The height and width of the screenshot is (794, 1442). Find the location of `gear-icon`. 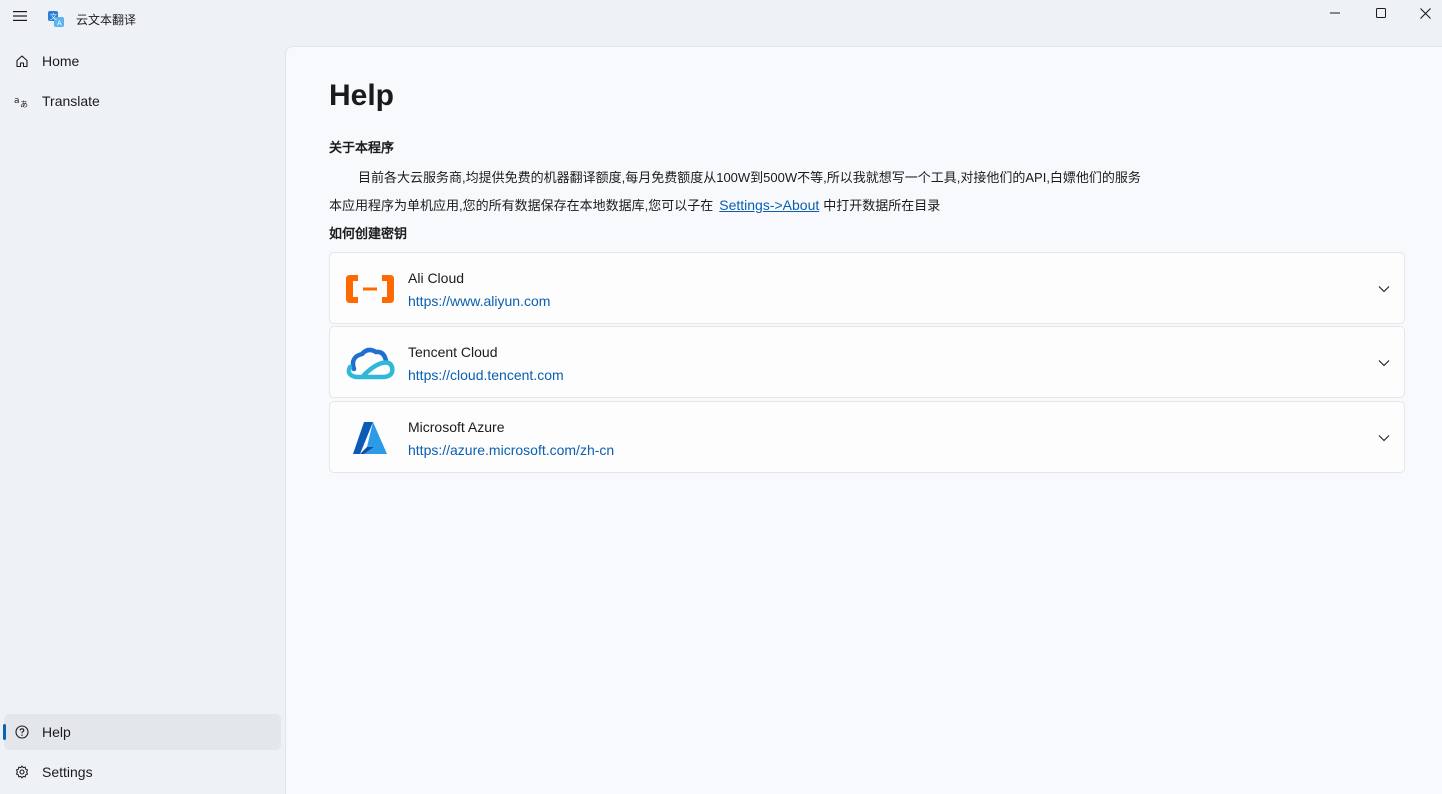

gear-icon is located at coordinates (22, 772).